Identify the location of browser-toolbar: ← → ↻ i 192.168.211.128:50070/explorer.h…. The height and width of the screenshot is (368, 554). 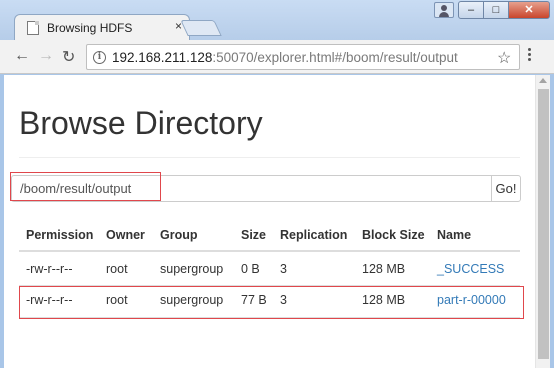
(277, 57).